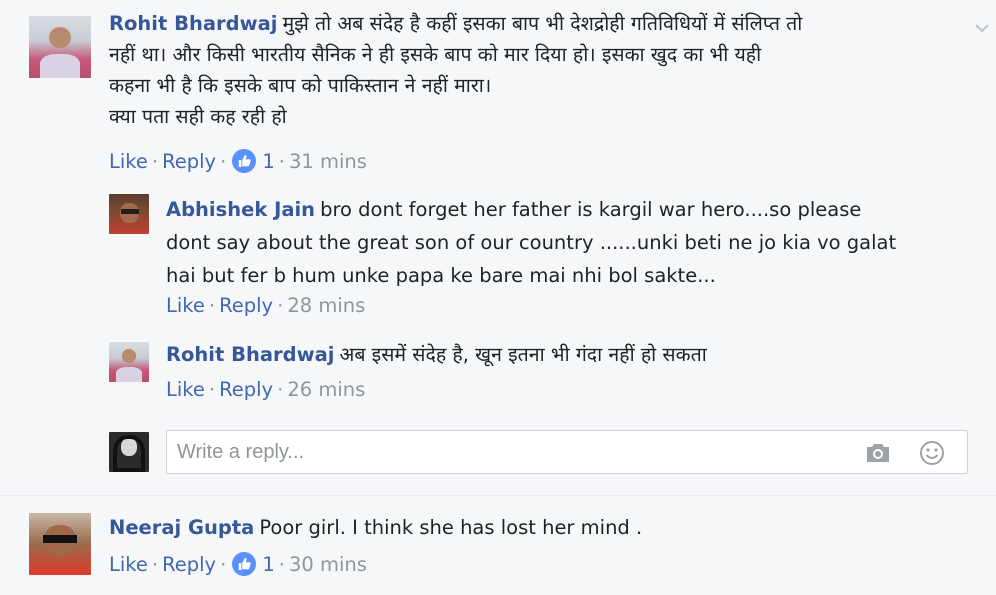 This screenshot has width=996, height=595. I want to click on reply-author-link: Rohit Bhardwaj, so click(250, 354).